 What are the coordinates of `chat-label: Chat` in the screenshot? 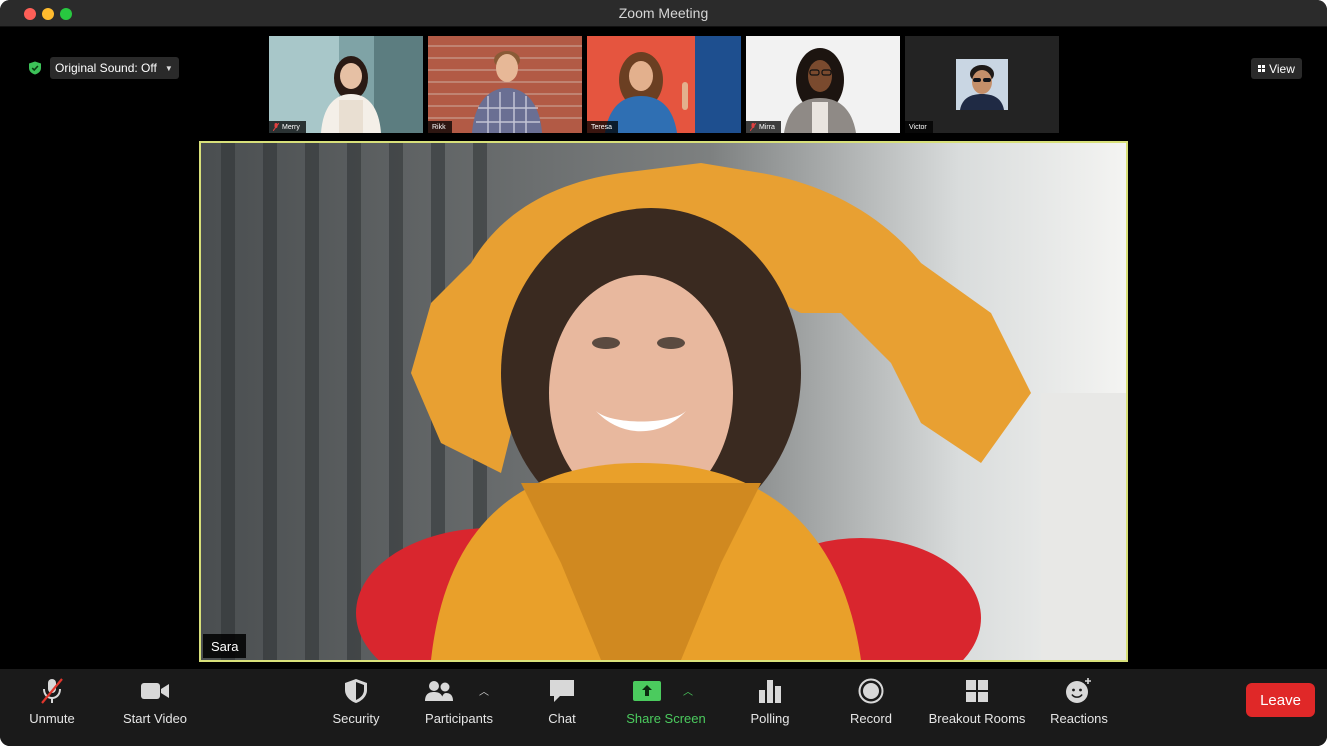 It's located at (562, 718).